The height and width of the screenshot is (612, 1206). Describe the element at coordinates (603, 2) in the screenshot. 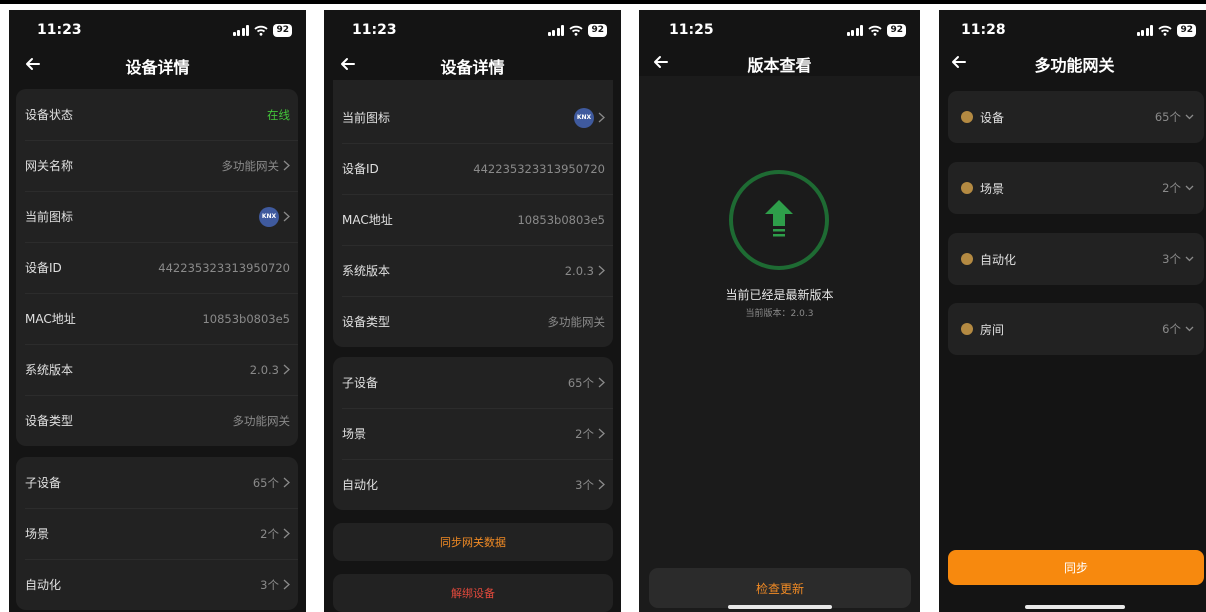

I see `top-border` at that location.